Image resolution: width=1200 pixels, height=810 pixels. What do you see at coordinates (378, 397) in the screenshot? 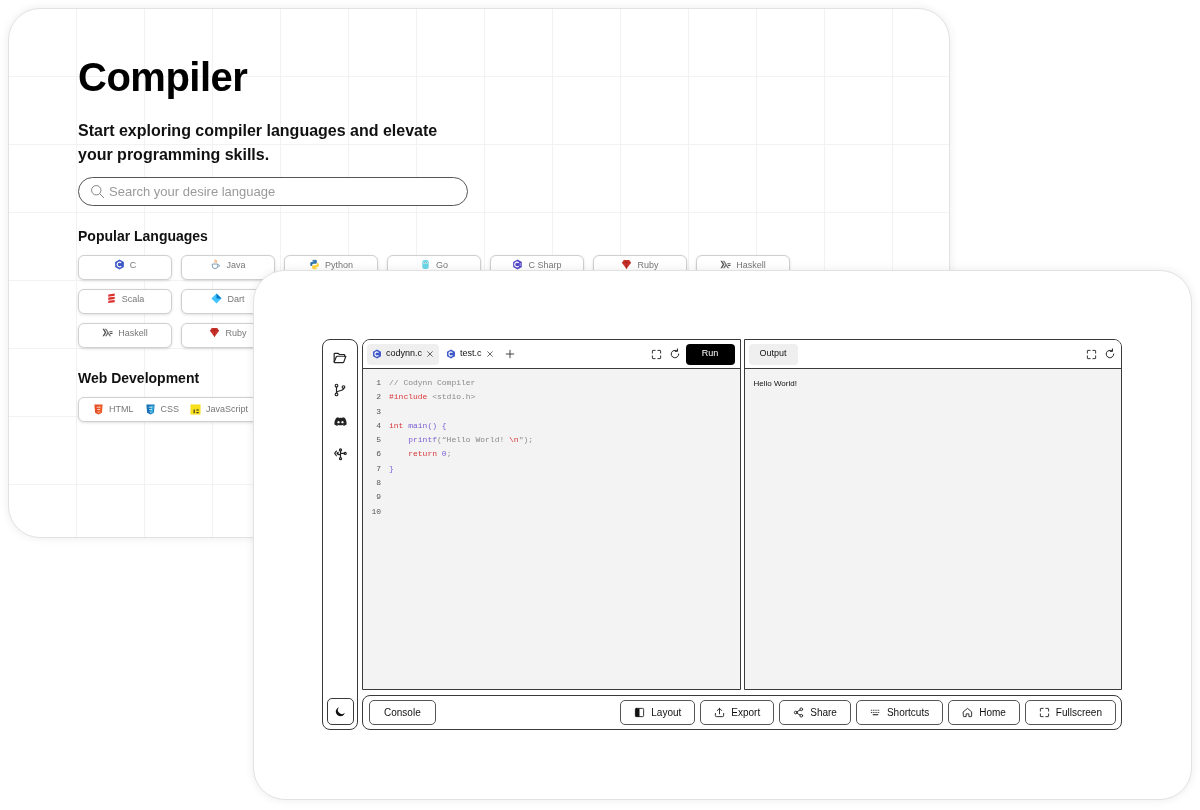
I see `line-number: 2` at bounding box center [378, 397].